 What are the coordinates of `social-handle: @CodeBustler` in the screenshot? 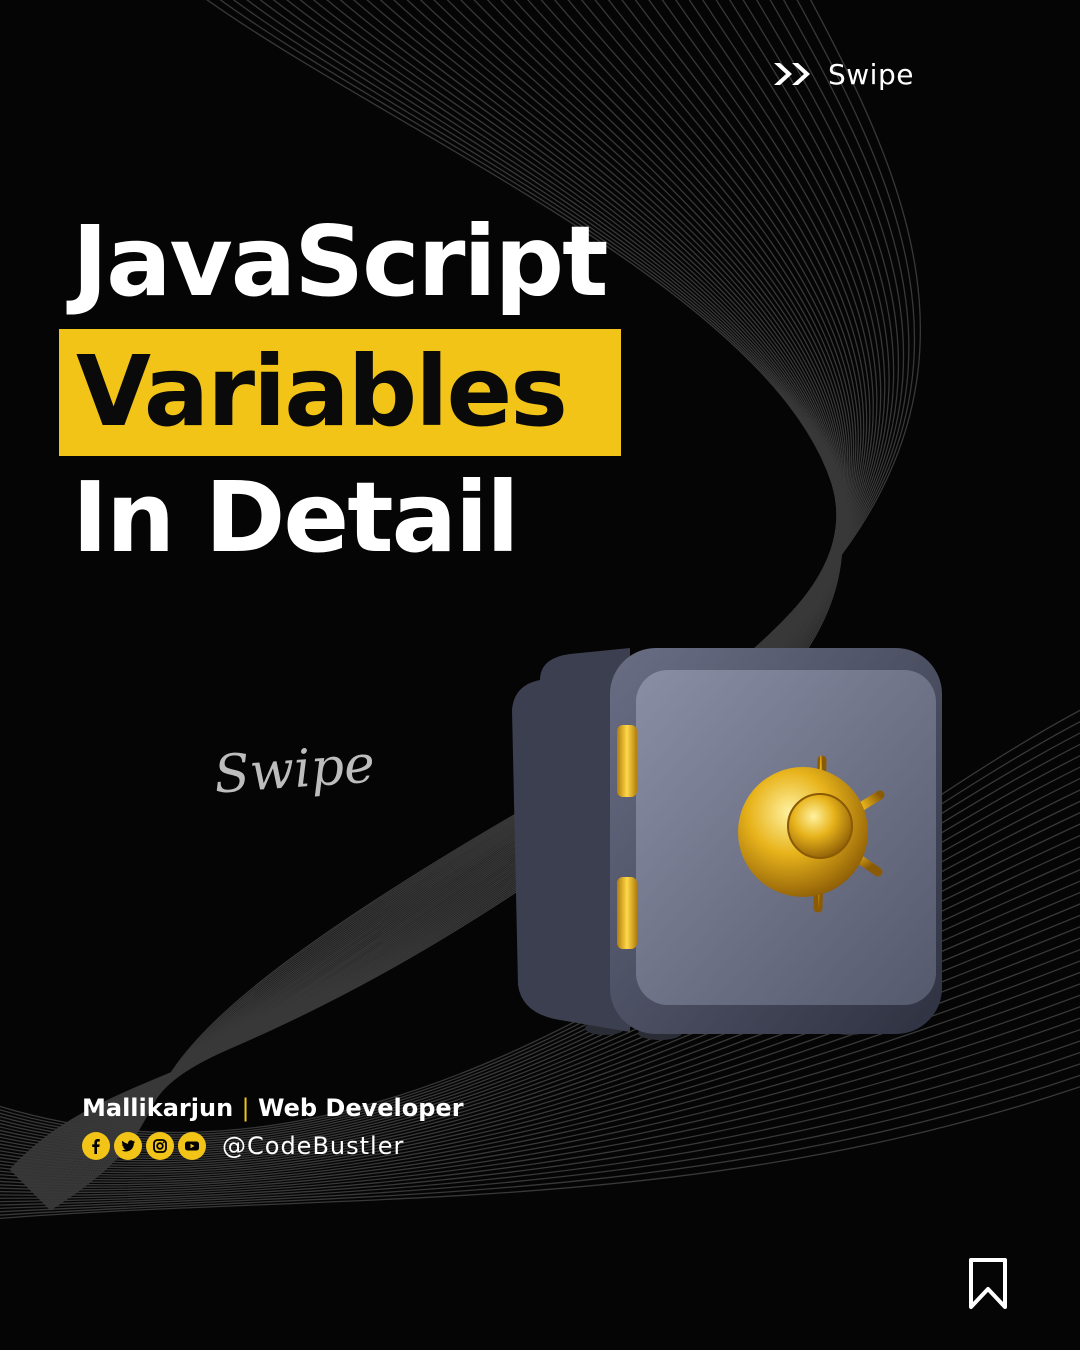 It's located at (313, 1146).